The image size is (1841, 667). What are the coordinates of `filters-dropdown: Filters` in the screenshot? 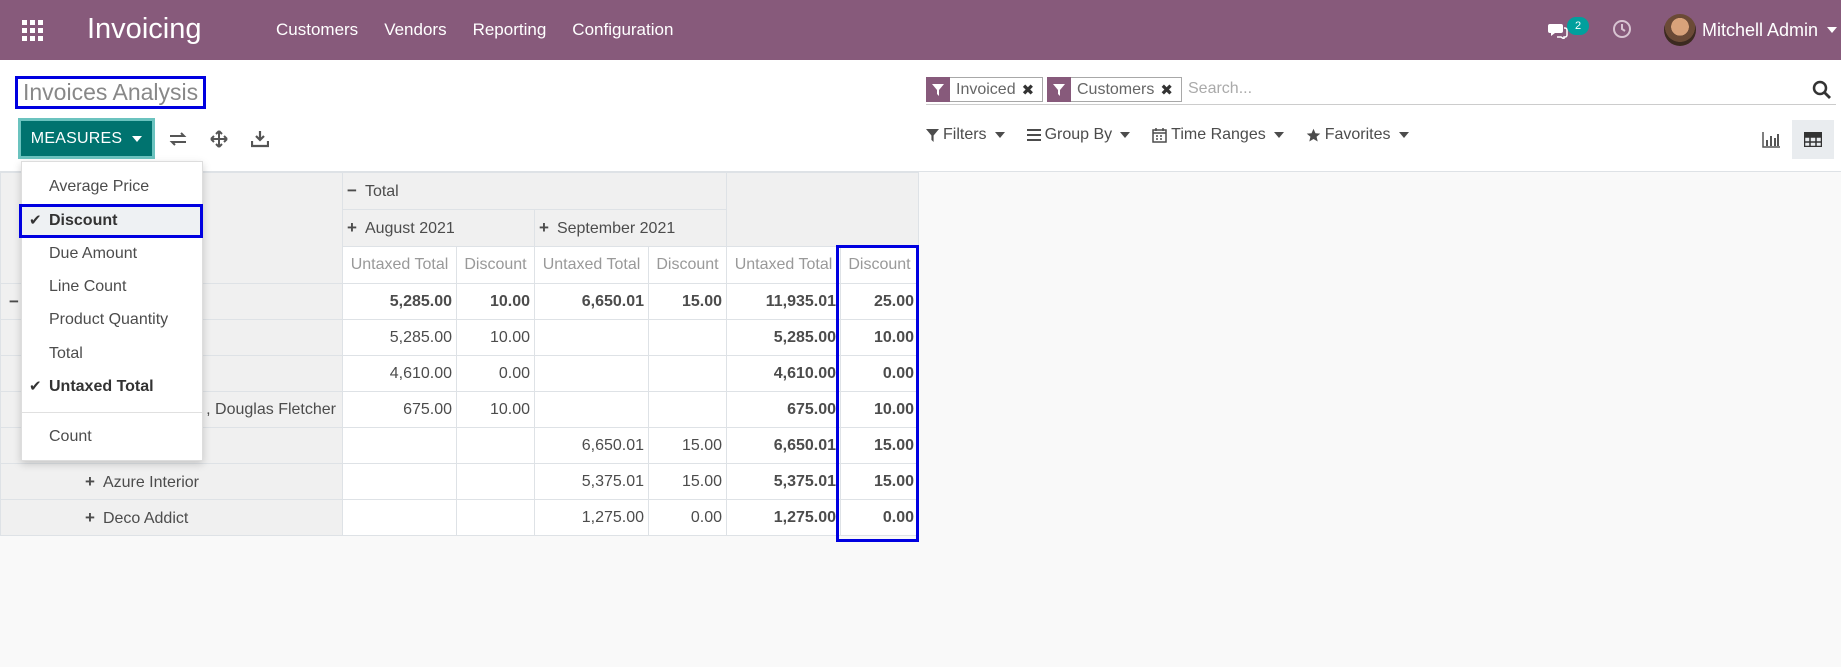 It's located at (965, 135).